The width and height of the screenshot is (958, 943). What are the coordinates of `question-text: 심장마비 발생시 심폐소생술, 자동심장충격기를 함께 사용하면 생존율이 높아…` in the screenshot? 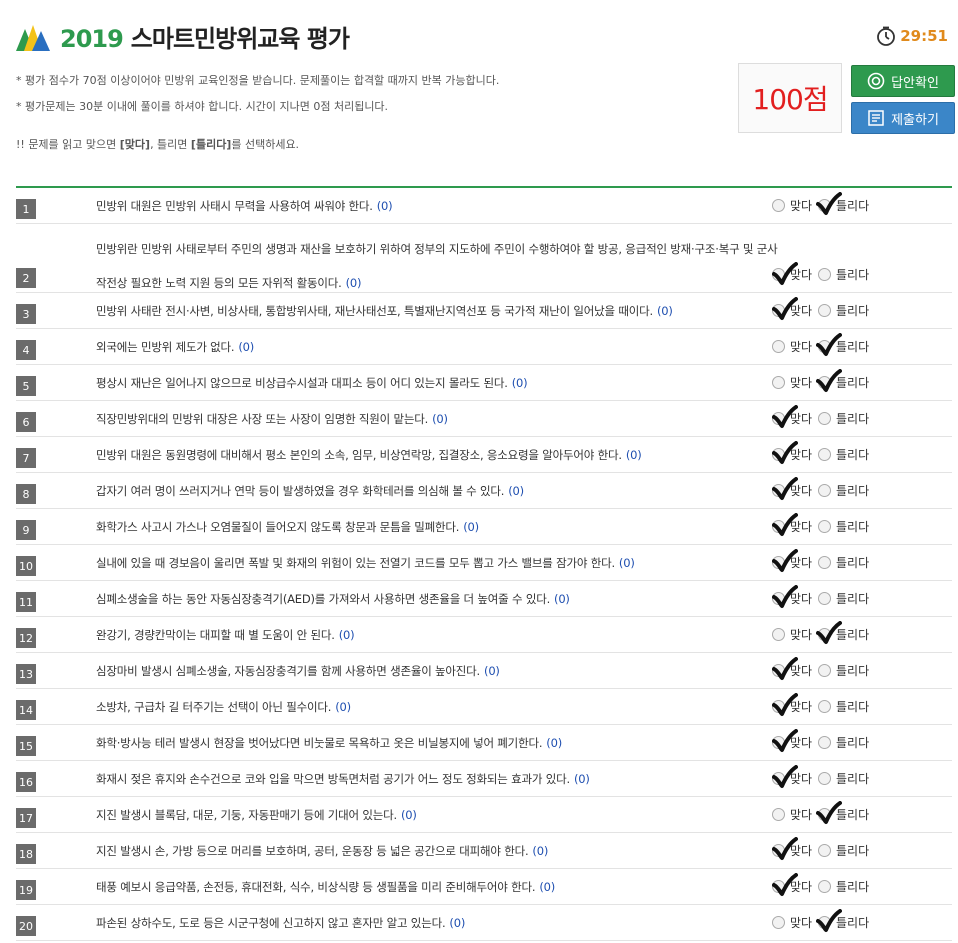 It's located at (298, 670).